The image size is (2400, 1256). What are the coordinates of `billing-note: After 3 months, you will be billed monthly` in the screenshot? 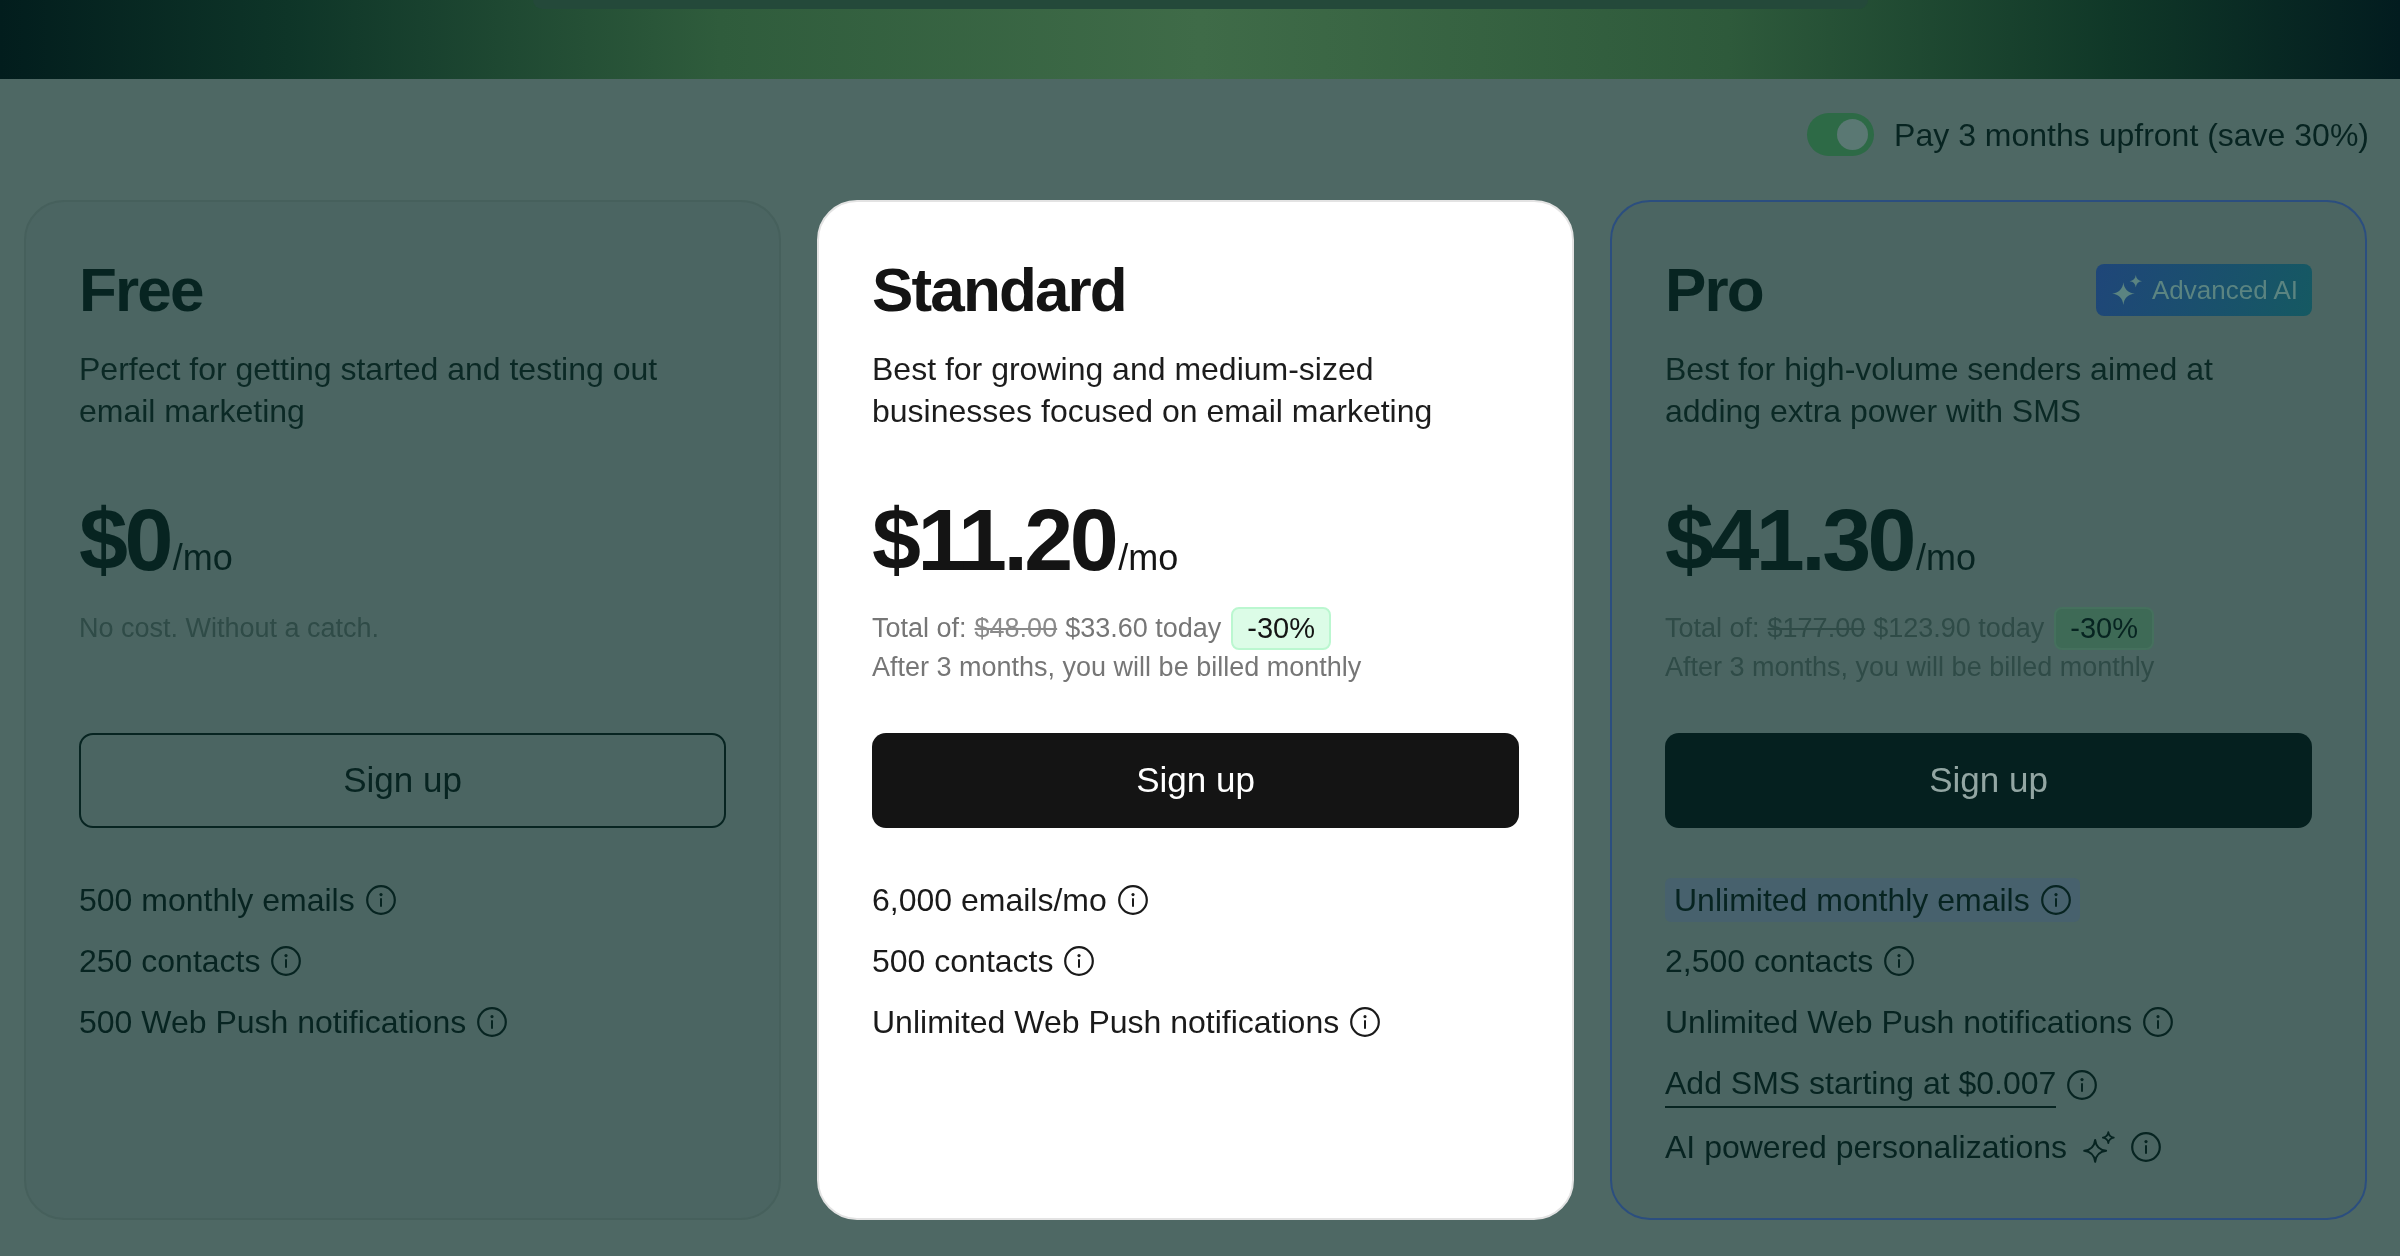 It's located at (1117, 667).